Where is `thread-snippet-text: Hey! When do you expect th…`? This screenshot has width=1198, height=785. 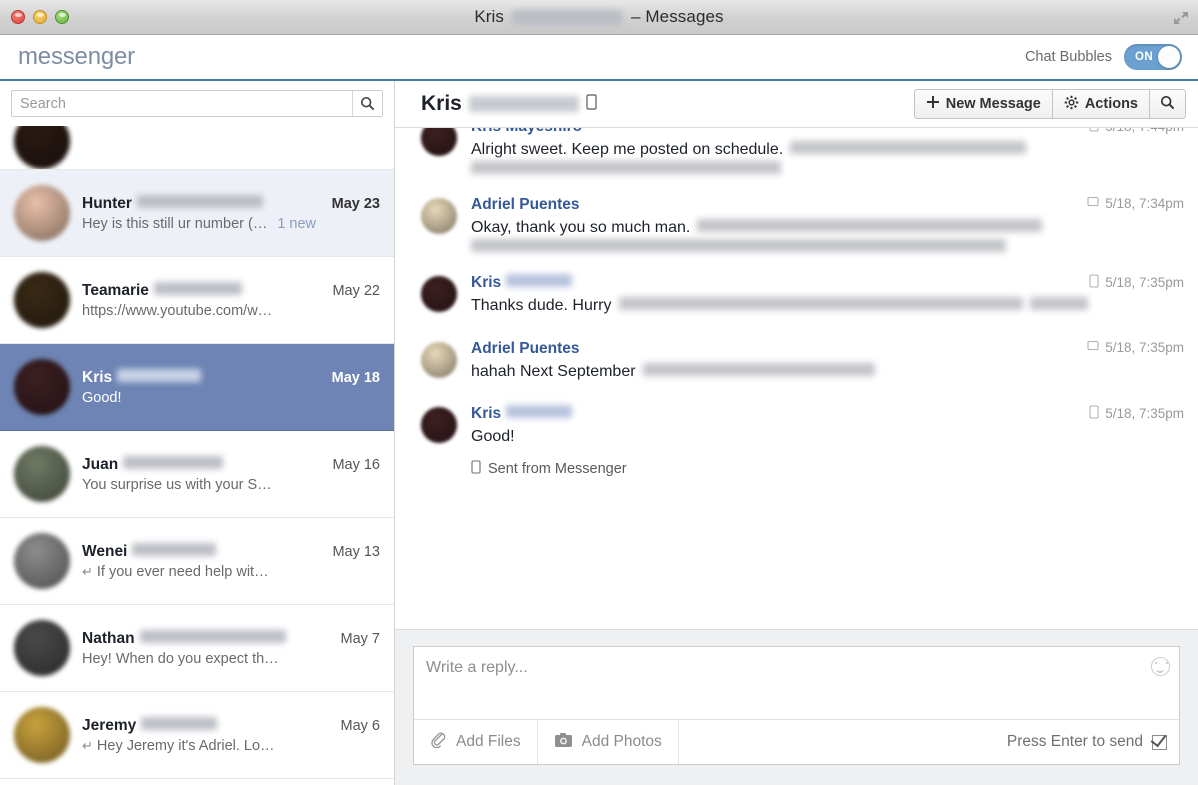
thread-snippet-text: Hey! When do you expect th… is located at coordinates (180, 658).